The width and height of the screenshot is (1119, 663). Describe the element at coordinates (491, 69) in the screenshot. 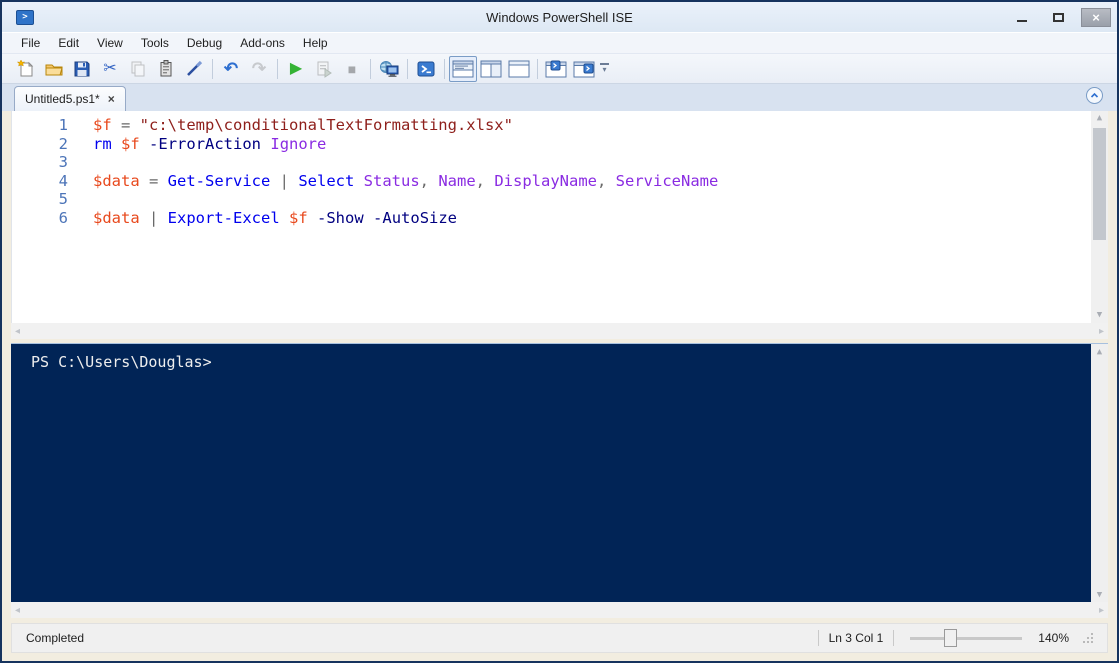

I see `show-script-pane-right-button` at that location.